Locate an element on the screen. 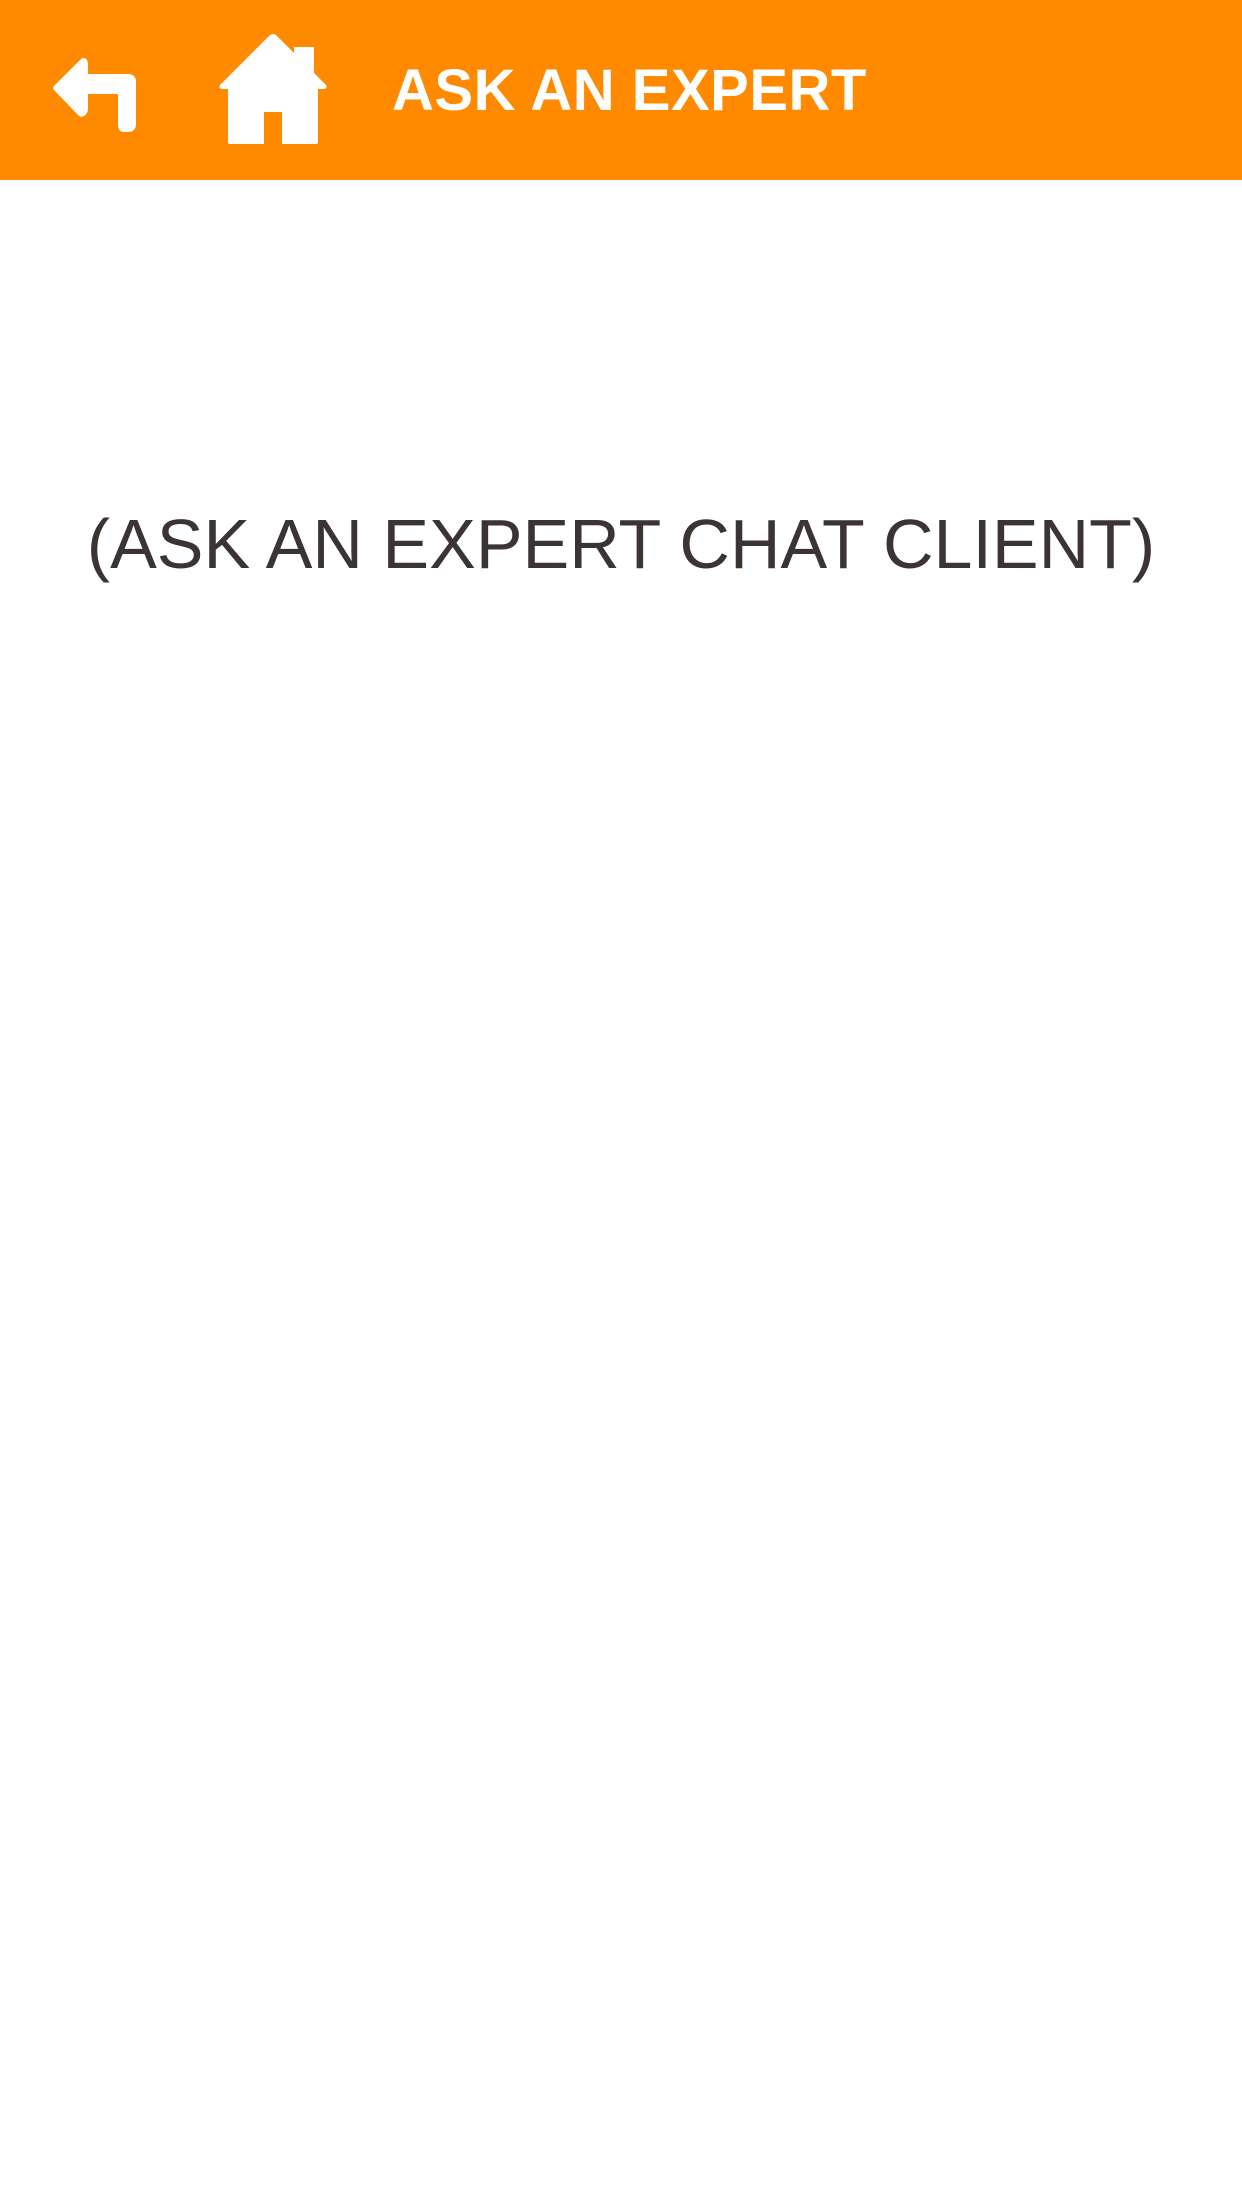  back-arrow-icon is located at coordinates (94, 95).